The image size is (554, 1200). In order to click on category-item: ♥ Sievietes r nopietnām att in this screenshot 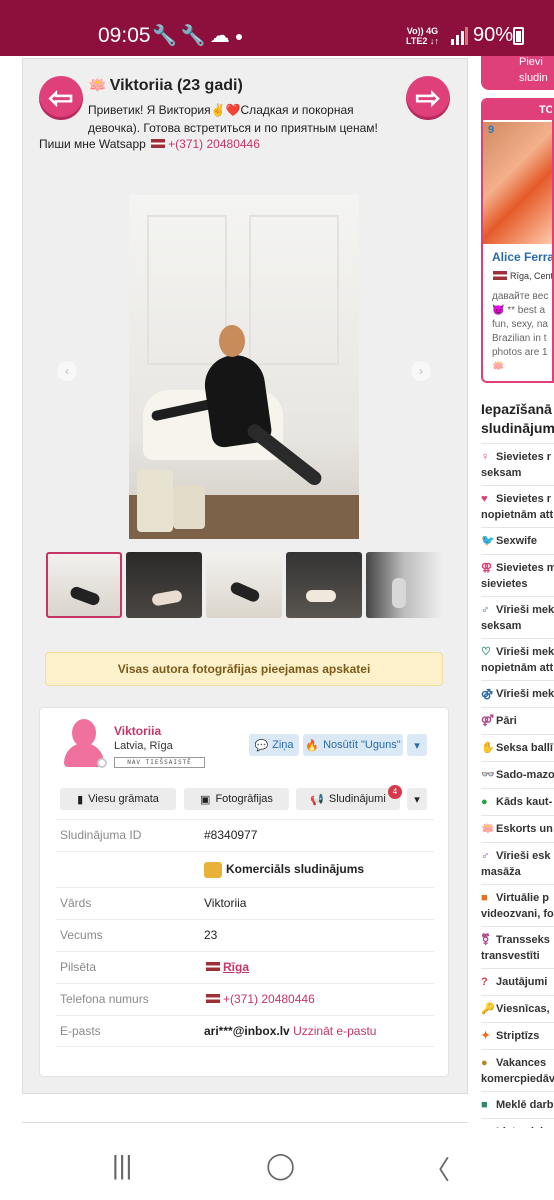, I will do `click(517, 504)`.